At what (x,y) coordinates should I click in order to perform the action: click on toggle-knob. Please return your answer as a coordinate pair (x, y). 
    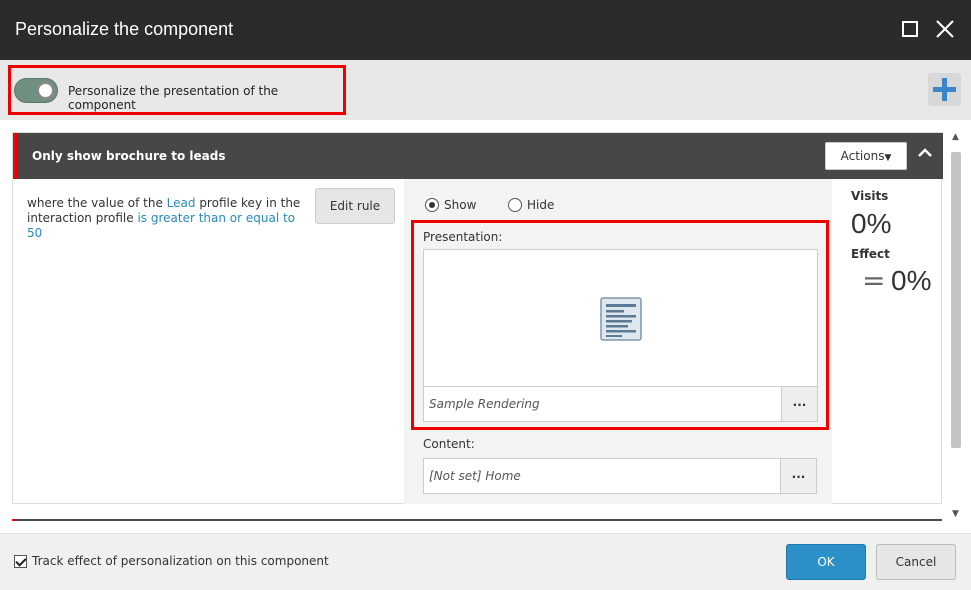
    Looking at the image, I should click on (45, 90).